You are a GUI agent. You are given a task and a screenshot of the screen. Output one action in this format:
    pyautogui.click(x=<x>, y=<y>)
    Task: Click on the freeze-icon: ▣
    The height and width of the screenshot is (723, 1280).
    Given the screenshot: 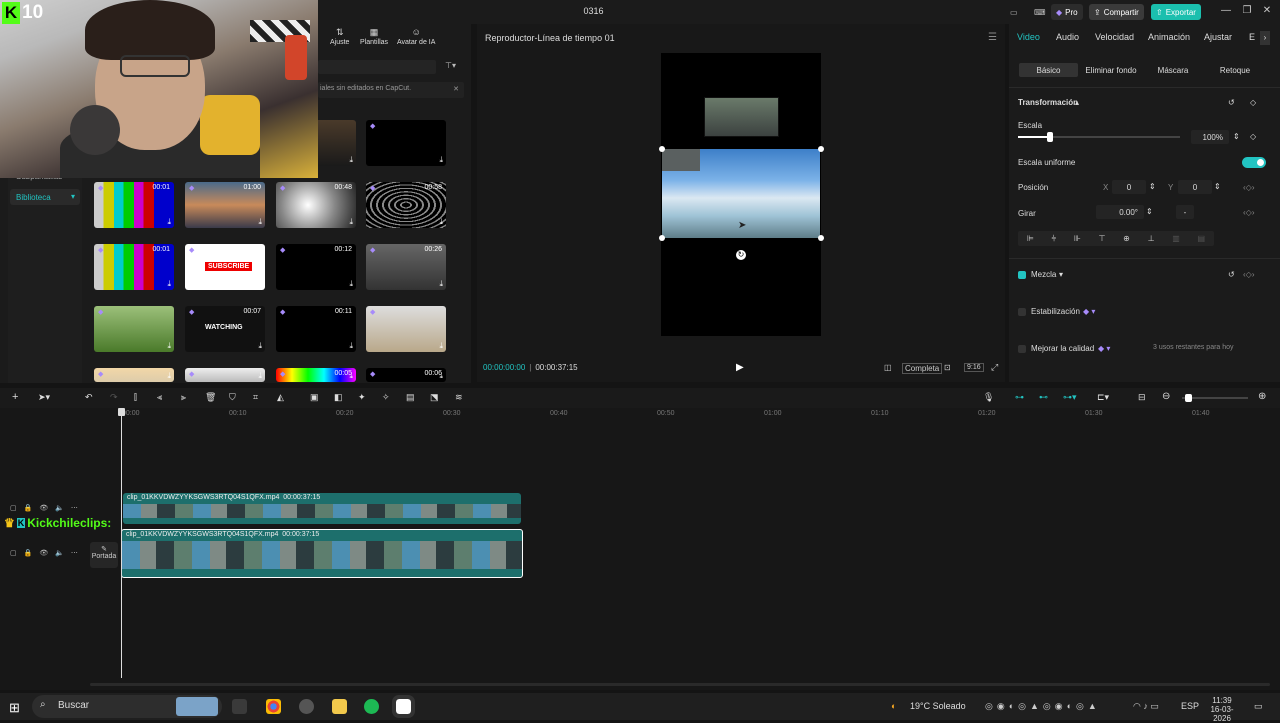 What is the action you would take?
    pyautogui.click(x=314, y=397)
    